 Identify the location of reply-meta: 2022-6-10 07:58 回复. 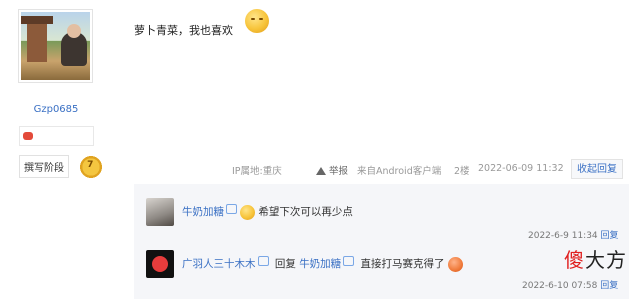
(570, 284).